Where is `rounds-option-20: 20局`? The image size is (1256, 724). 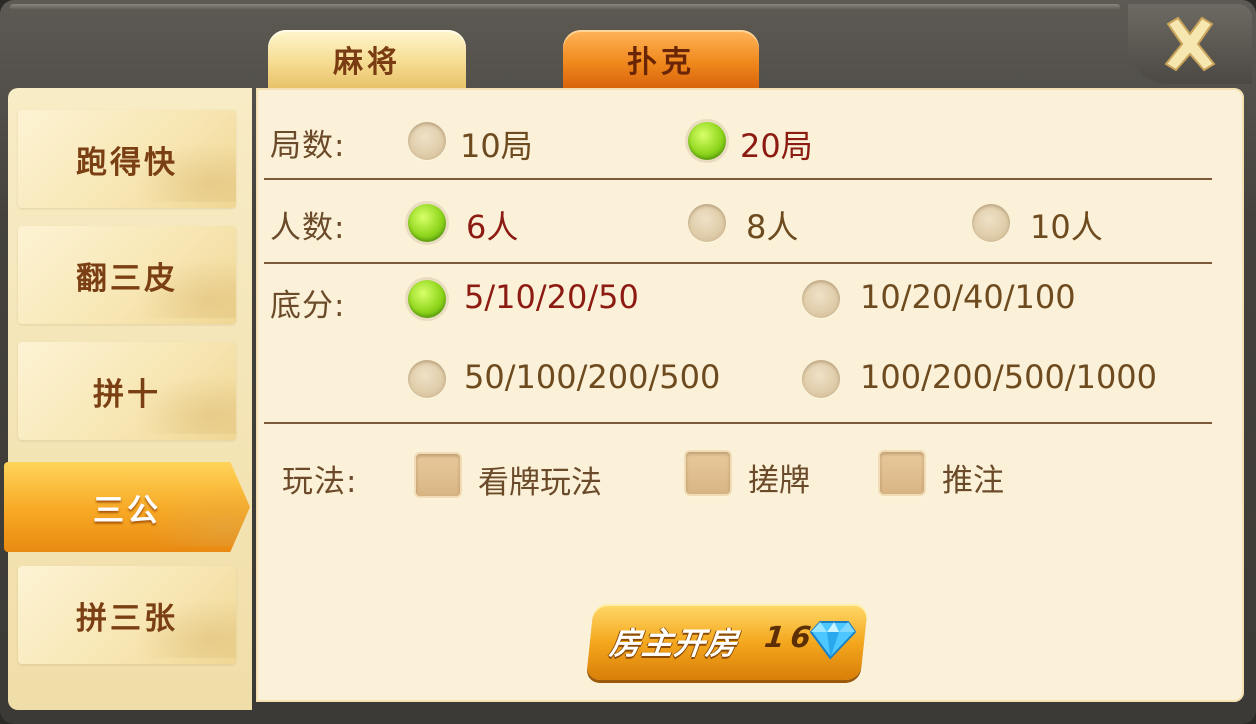 rounds-option-20: 20局 is located at coordinates (776, 144).